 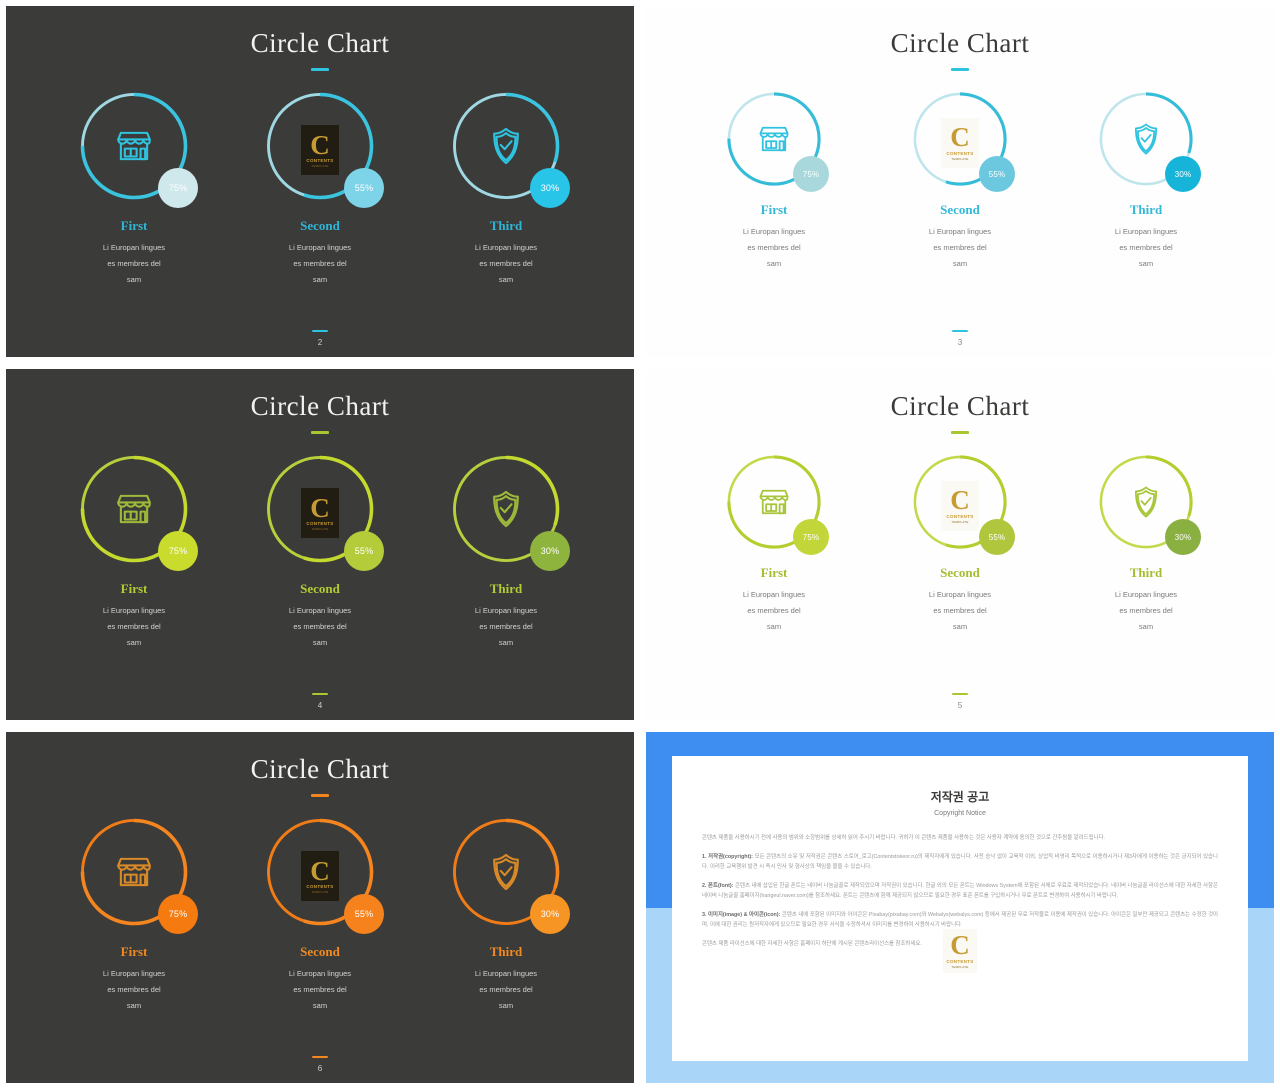 What do you see at coordinates (960, 705) in the screenshot?
I see `page-number: 5` at bounding box center [960, 705].